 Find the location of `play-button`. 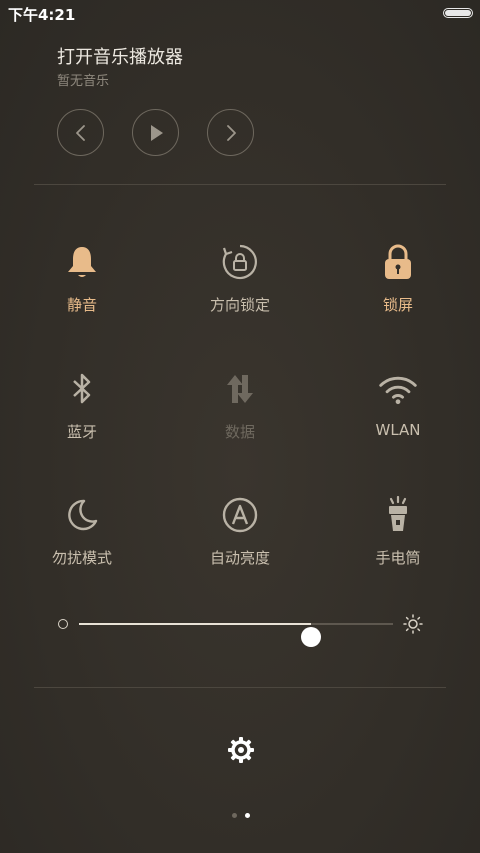

play-button is located at coordinates (155, 132).